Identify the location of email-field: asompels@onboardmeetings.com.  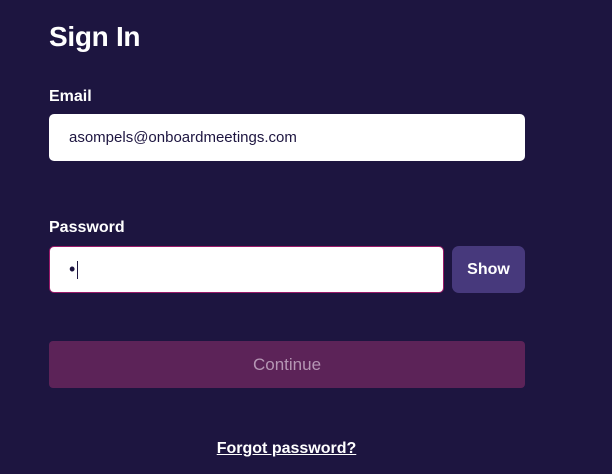
(287, 137).